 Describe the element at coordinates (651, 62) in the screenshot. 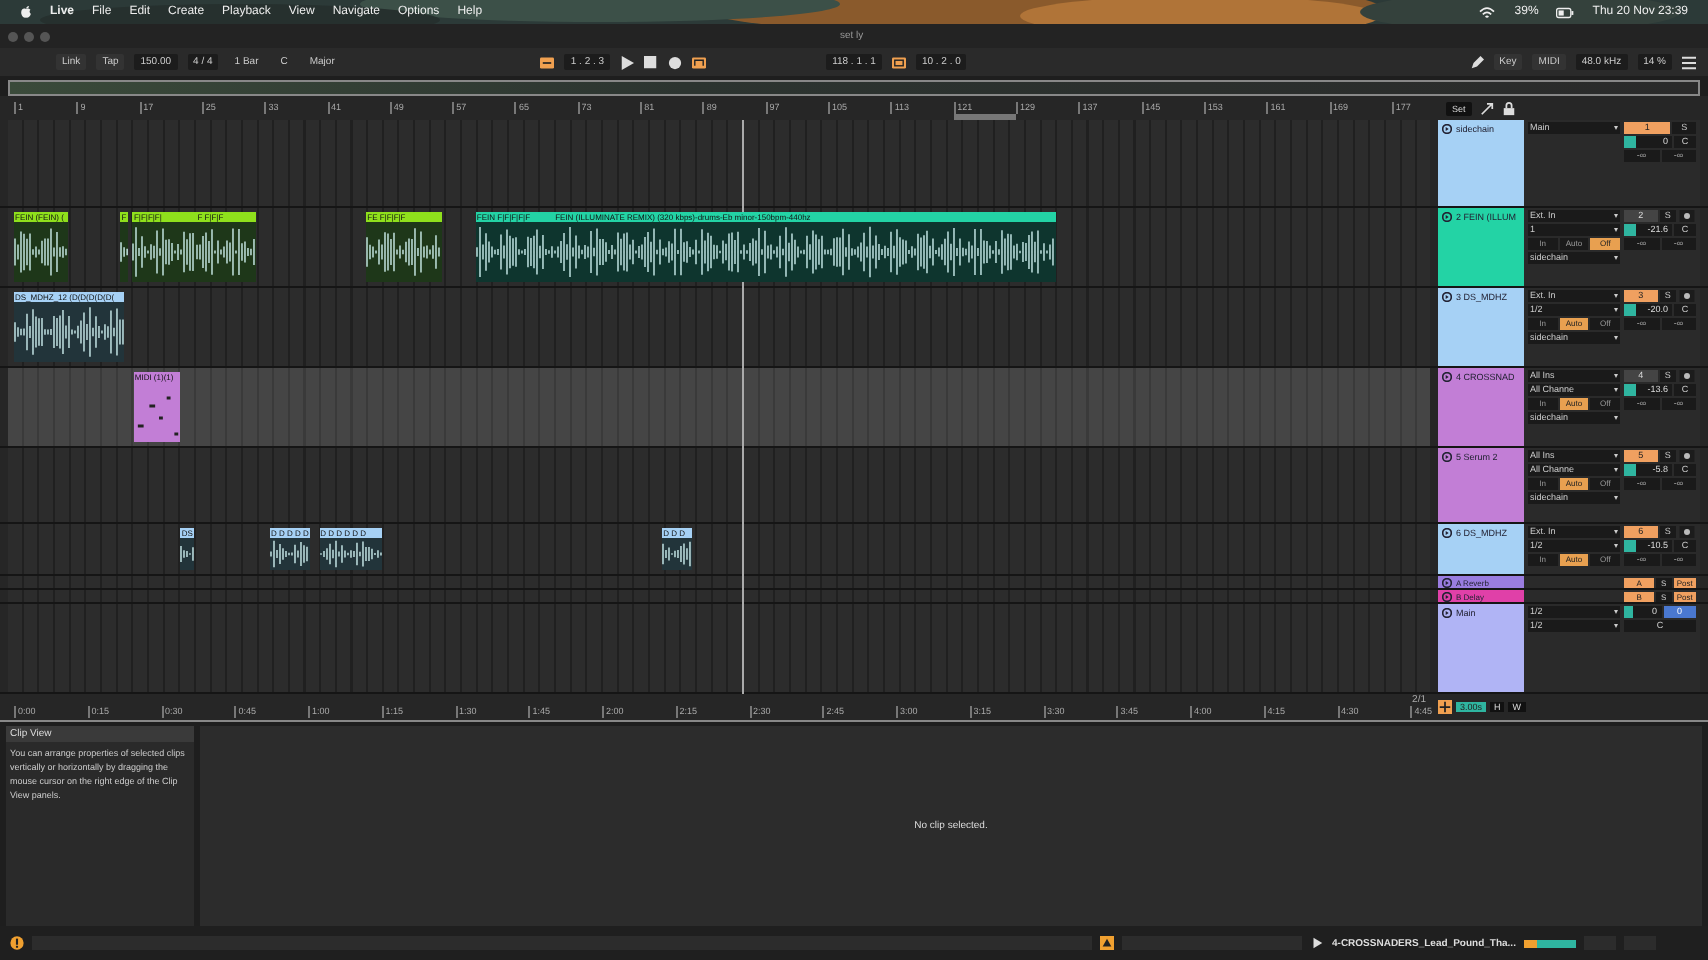

I see `stop-icon` at that location.